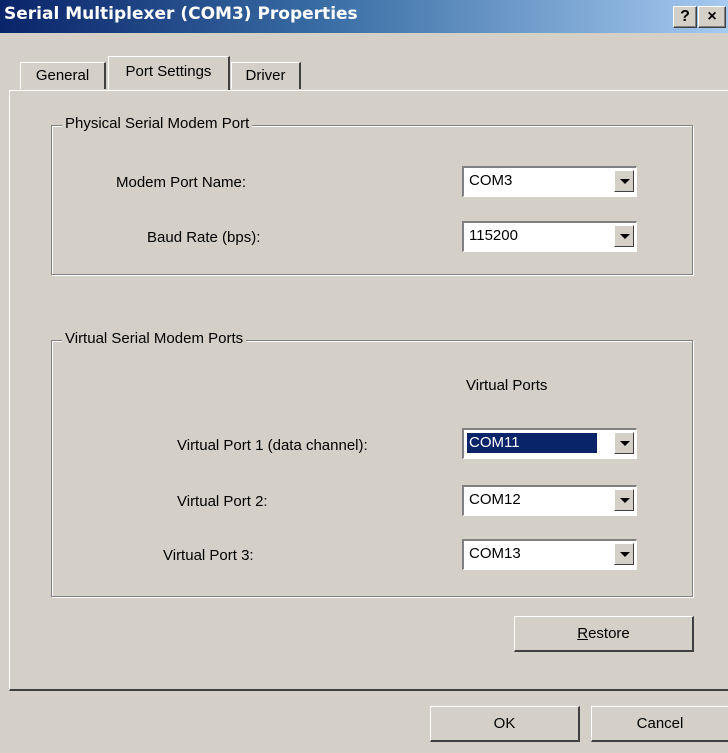 This screenshot has height=753, width=728. I want to click on virtual-port-3-dropdown-button, so click(624, 554).